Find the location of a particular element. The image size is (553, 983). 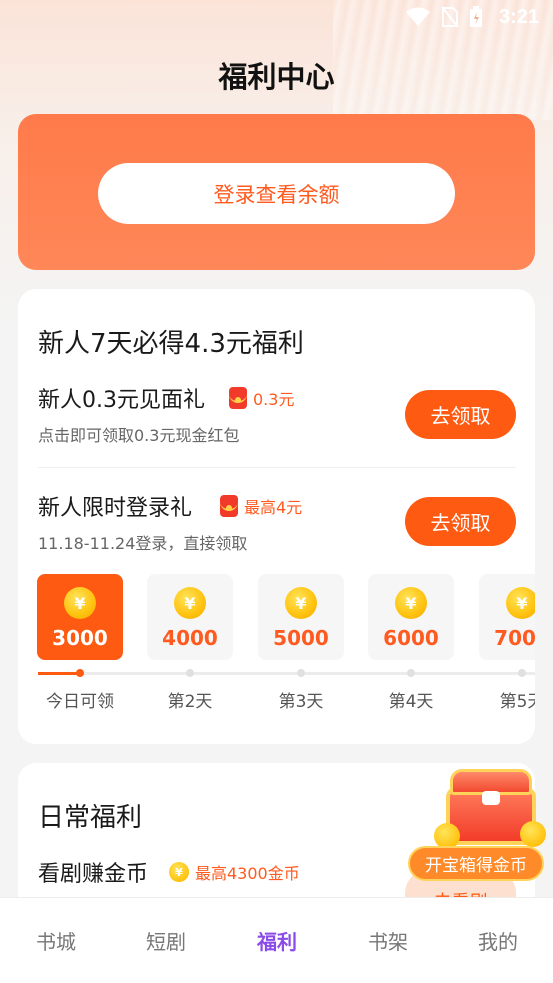

checkin-progress-track is located at coordinates (286, 673).